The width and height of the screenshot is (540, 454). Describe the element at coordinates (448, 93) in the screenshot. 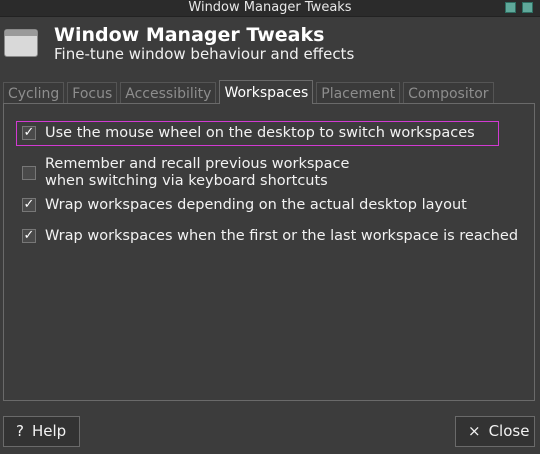

I see `tab-compositor: Compositor` at that location.